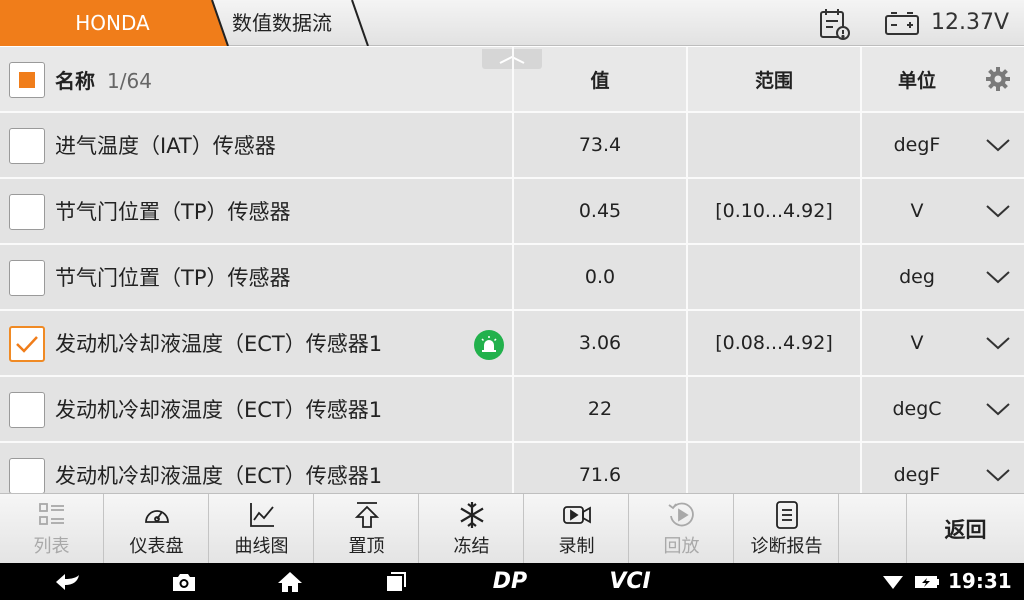  Describe the element at coordinates (917, 277) in the screenshot. I see `row-unit: deg` at that location.